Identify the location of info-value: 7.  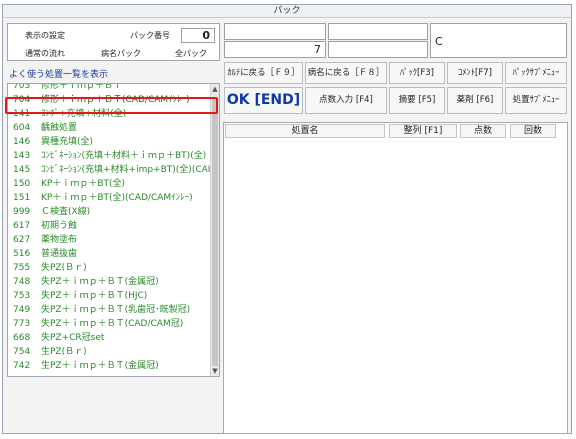
(317, 49).